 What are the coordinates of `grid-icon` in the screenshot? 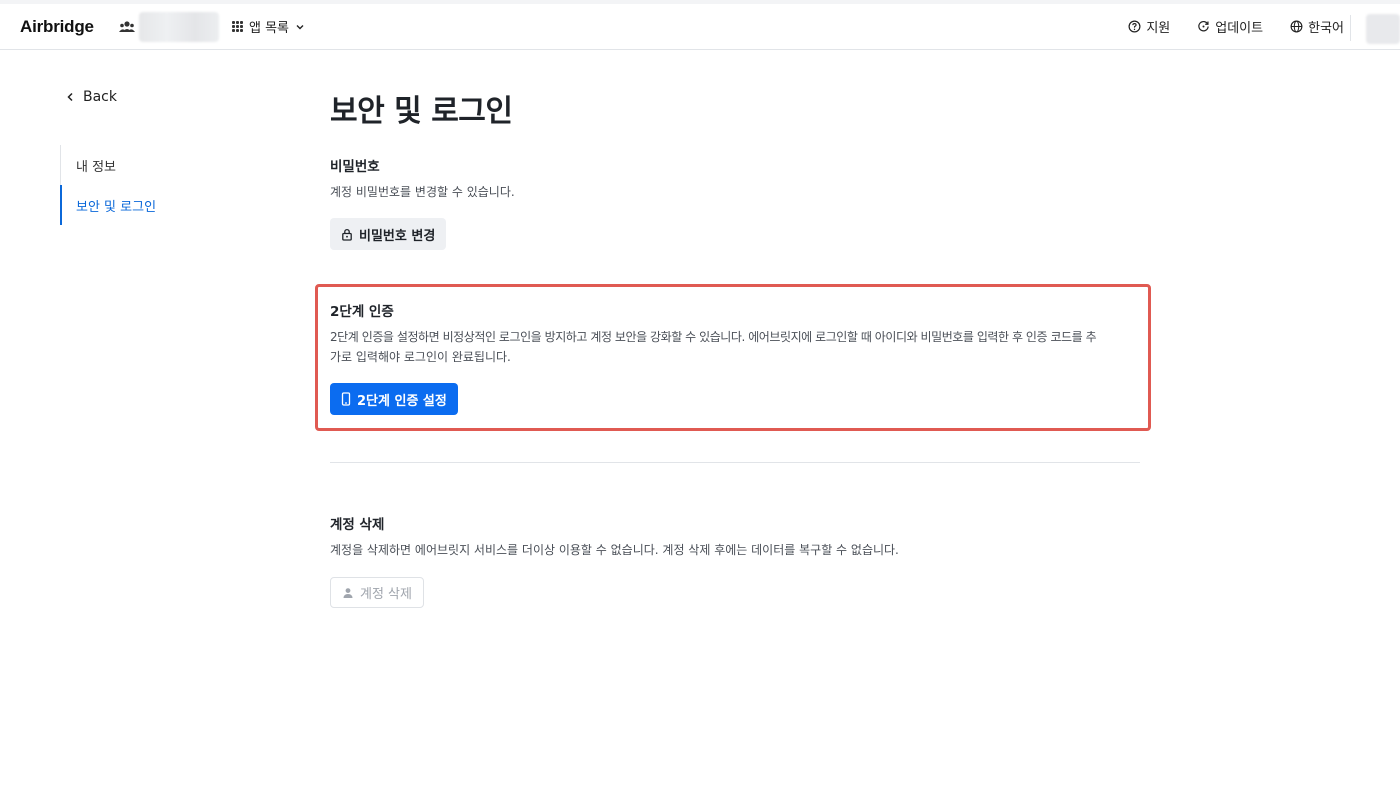 It's located at (237, 26).